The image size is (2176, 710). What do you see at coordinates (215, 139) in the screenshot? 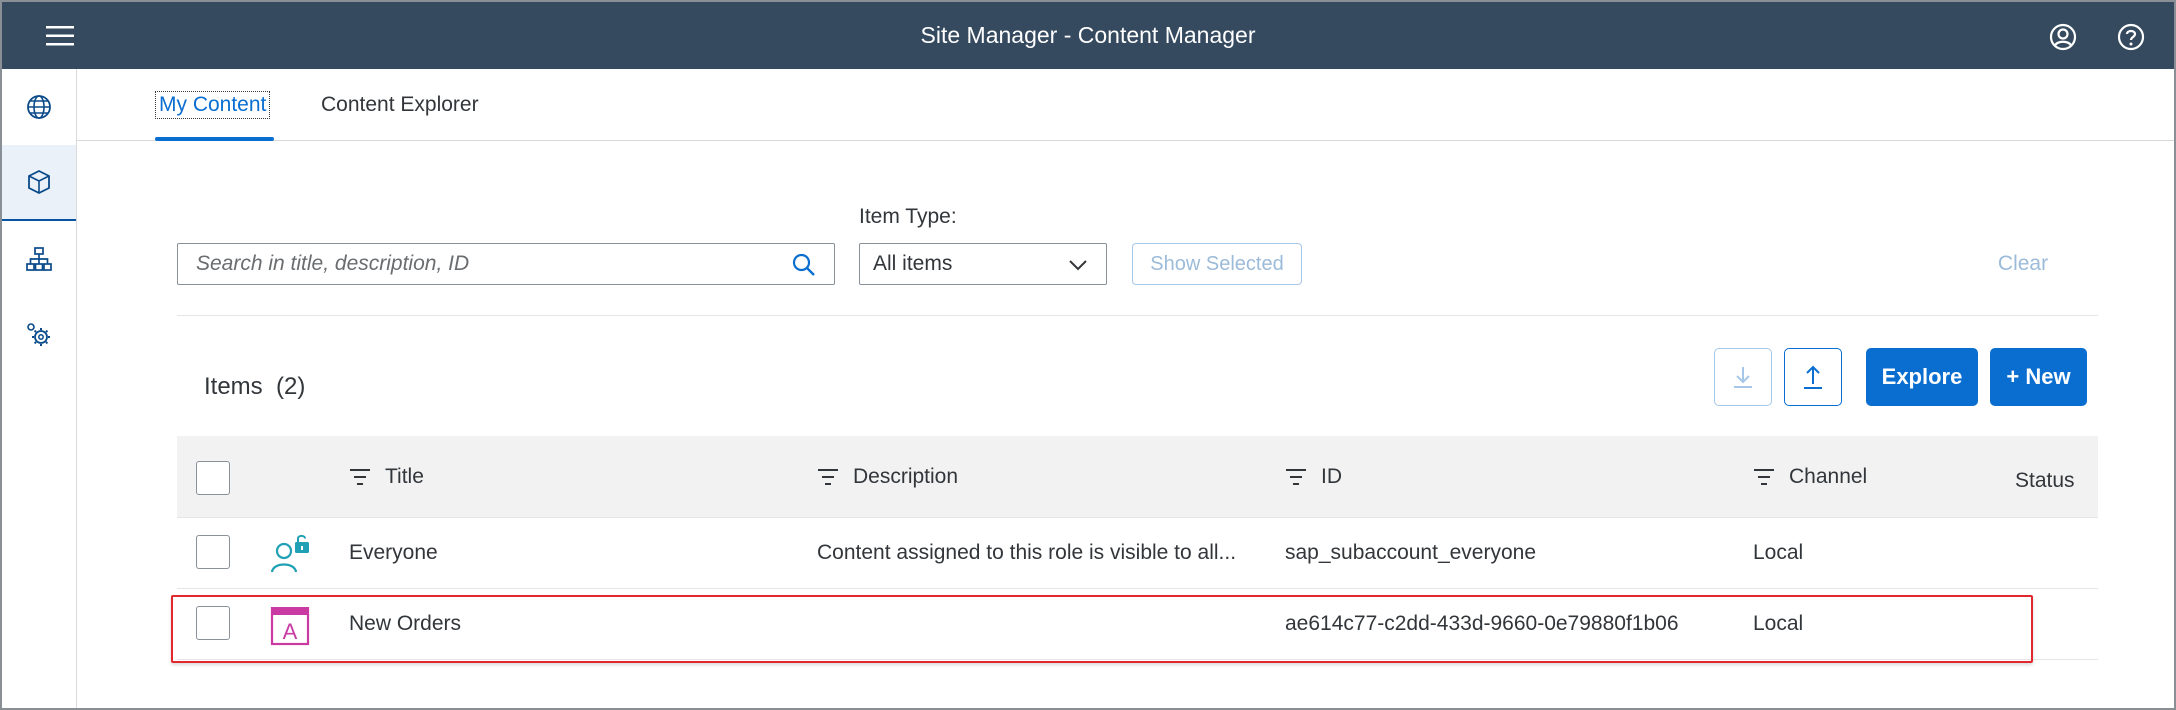
I see `tab-selected-indicator` at bounding box center [215, 139].